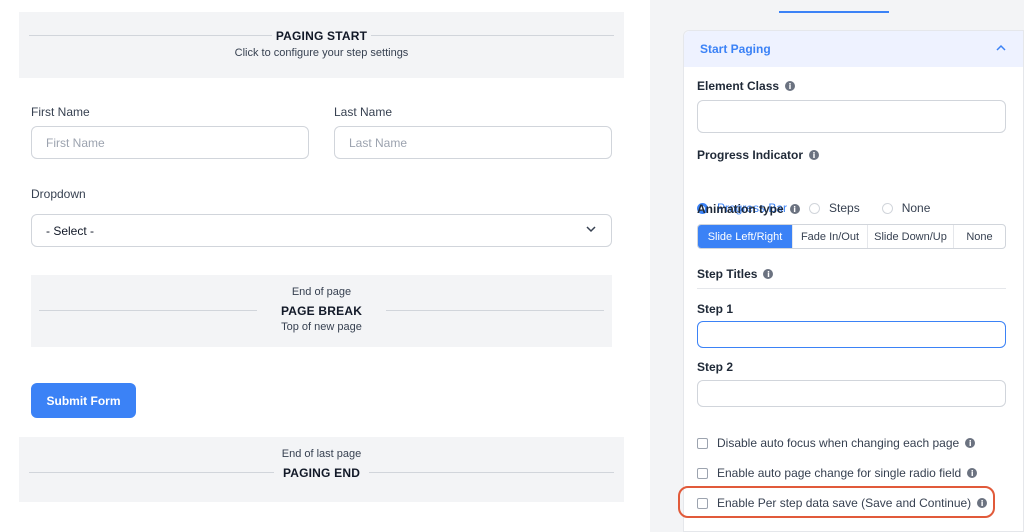 The image size is (1024, 532). I want to click on page-break-bottom-text: Top of new page, so click(321, 327).